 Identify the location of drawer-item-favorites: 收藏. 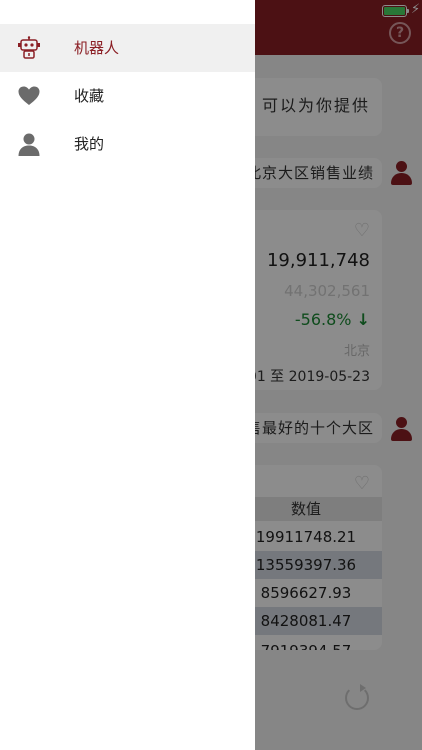
(127, 96).